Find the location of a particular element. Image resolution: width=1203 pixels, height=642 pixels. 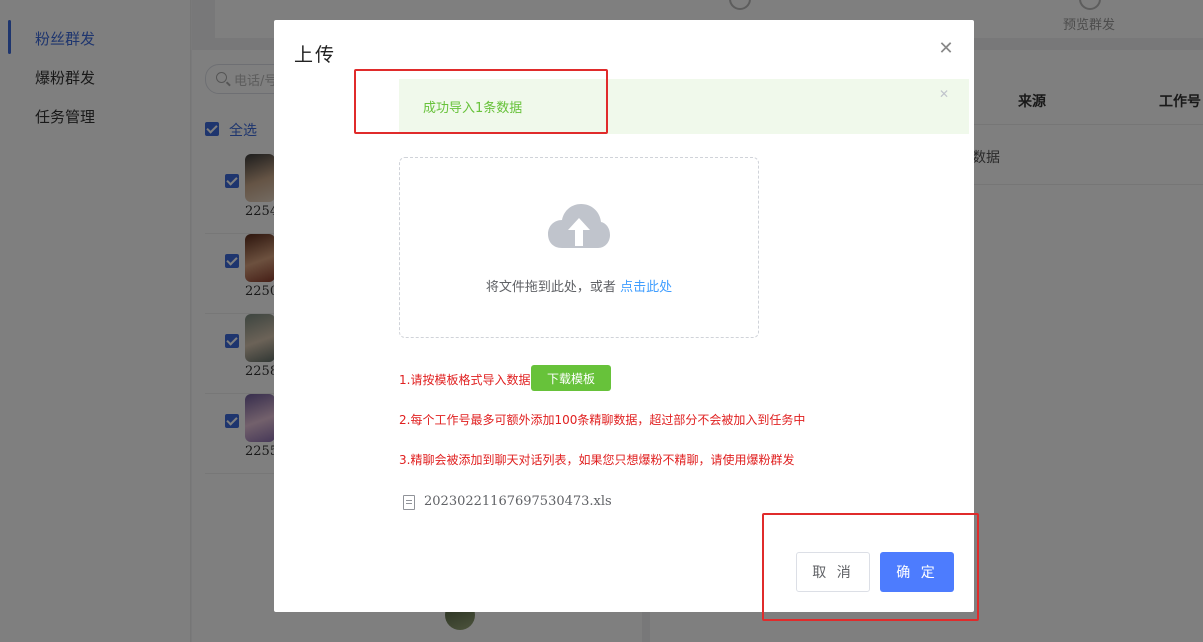

document-icon is located at coordinates (409, 502).